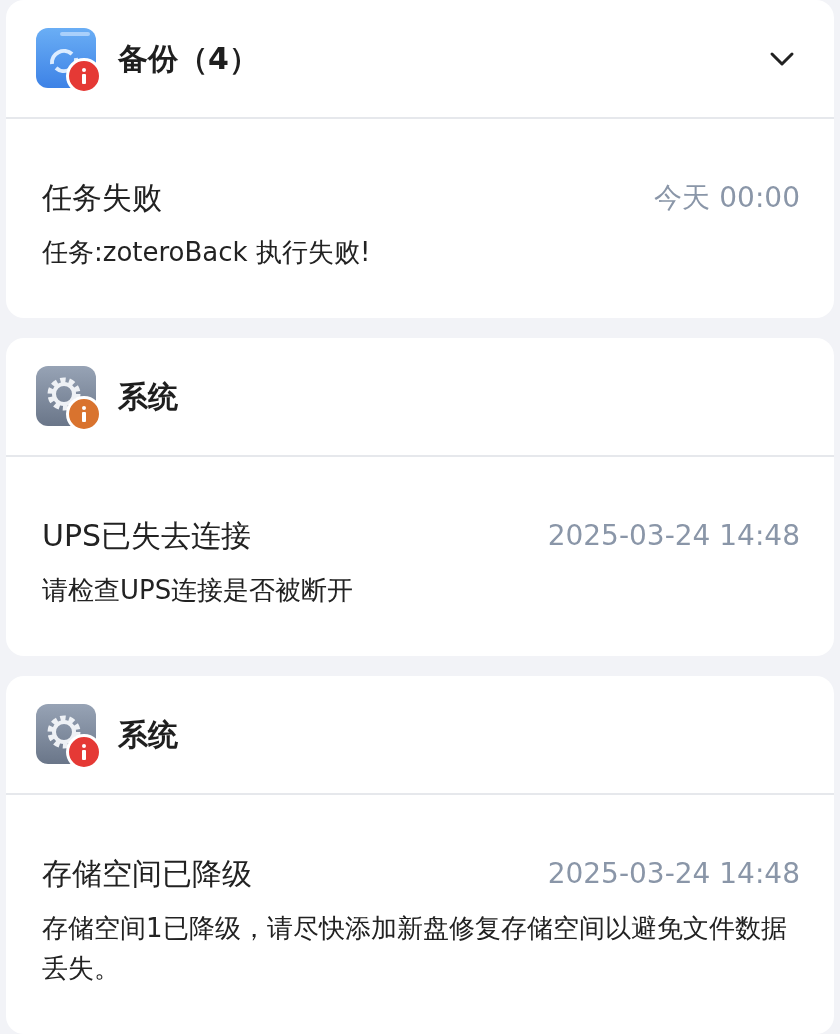 The image size is (840, 1034). What do you see at coordinates (198, 590) in the screenshot?
I see `notification-message: 请检查UPS连接是否被断开` at bounding box center [198, 590].